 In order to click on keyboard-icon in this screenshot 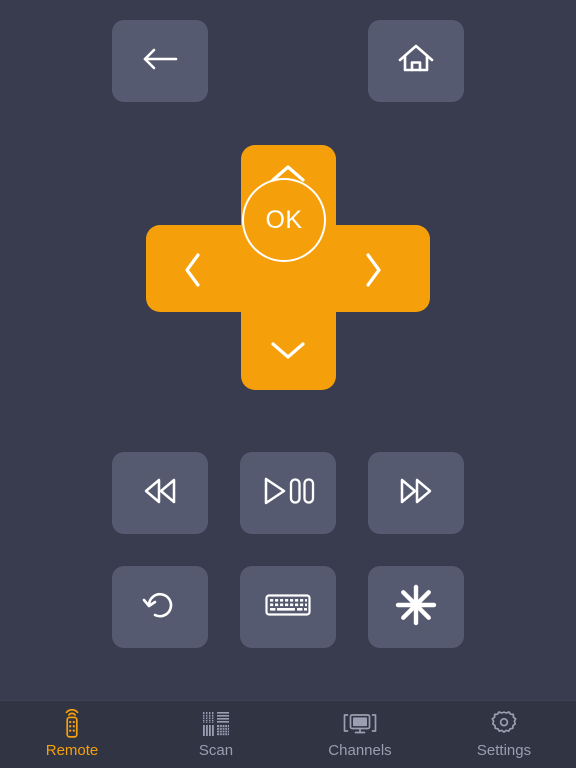, I will do `click(288, 607)`.